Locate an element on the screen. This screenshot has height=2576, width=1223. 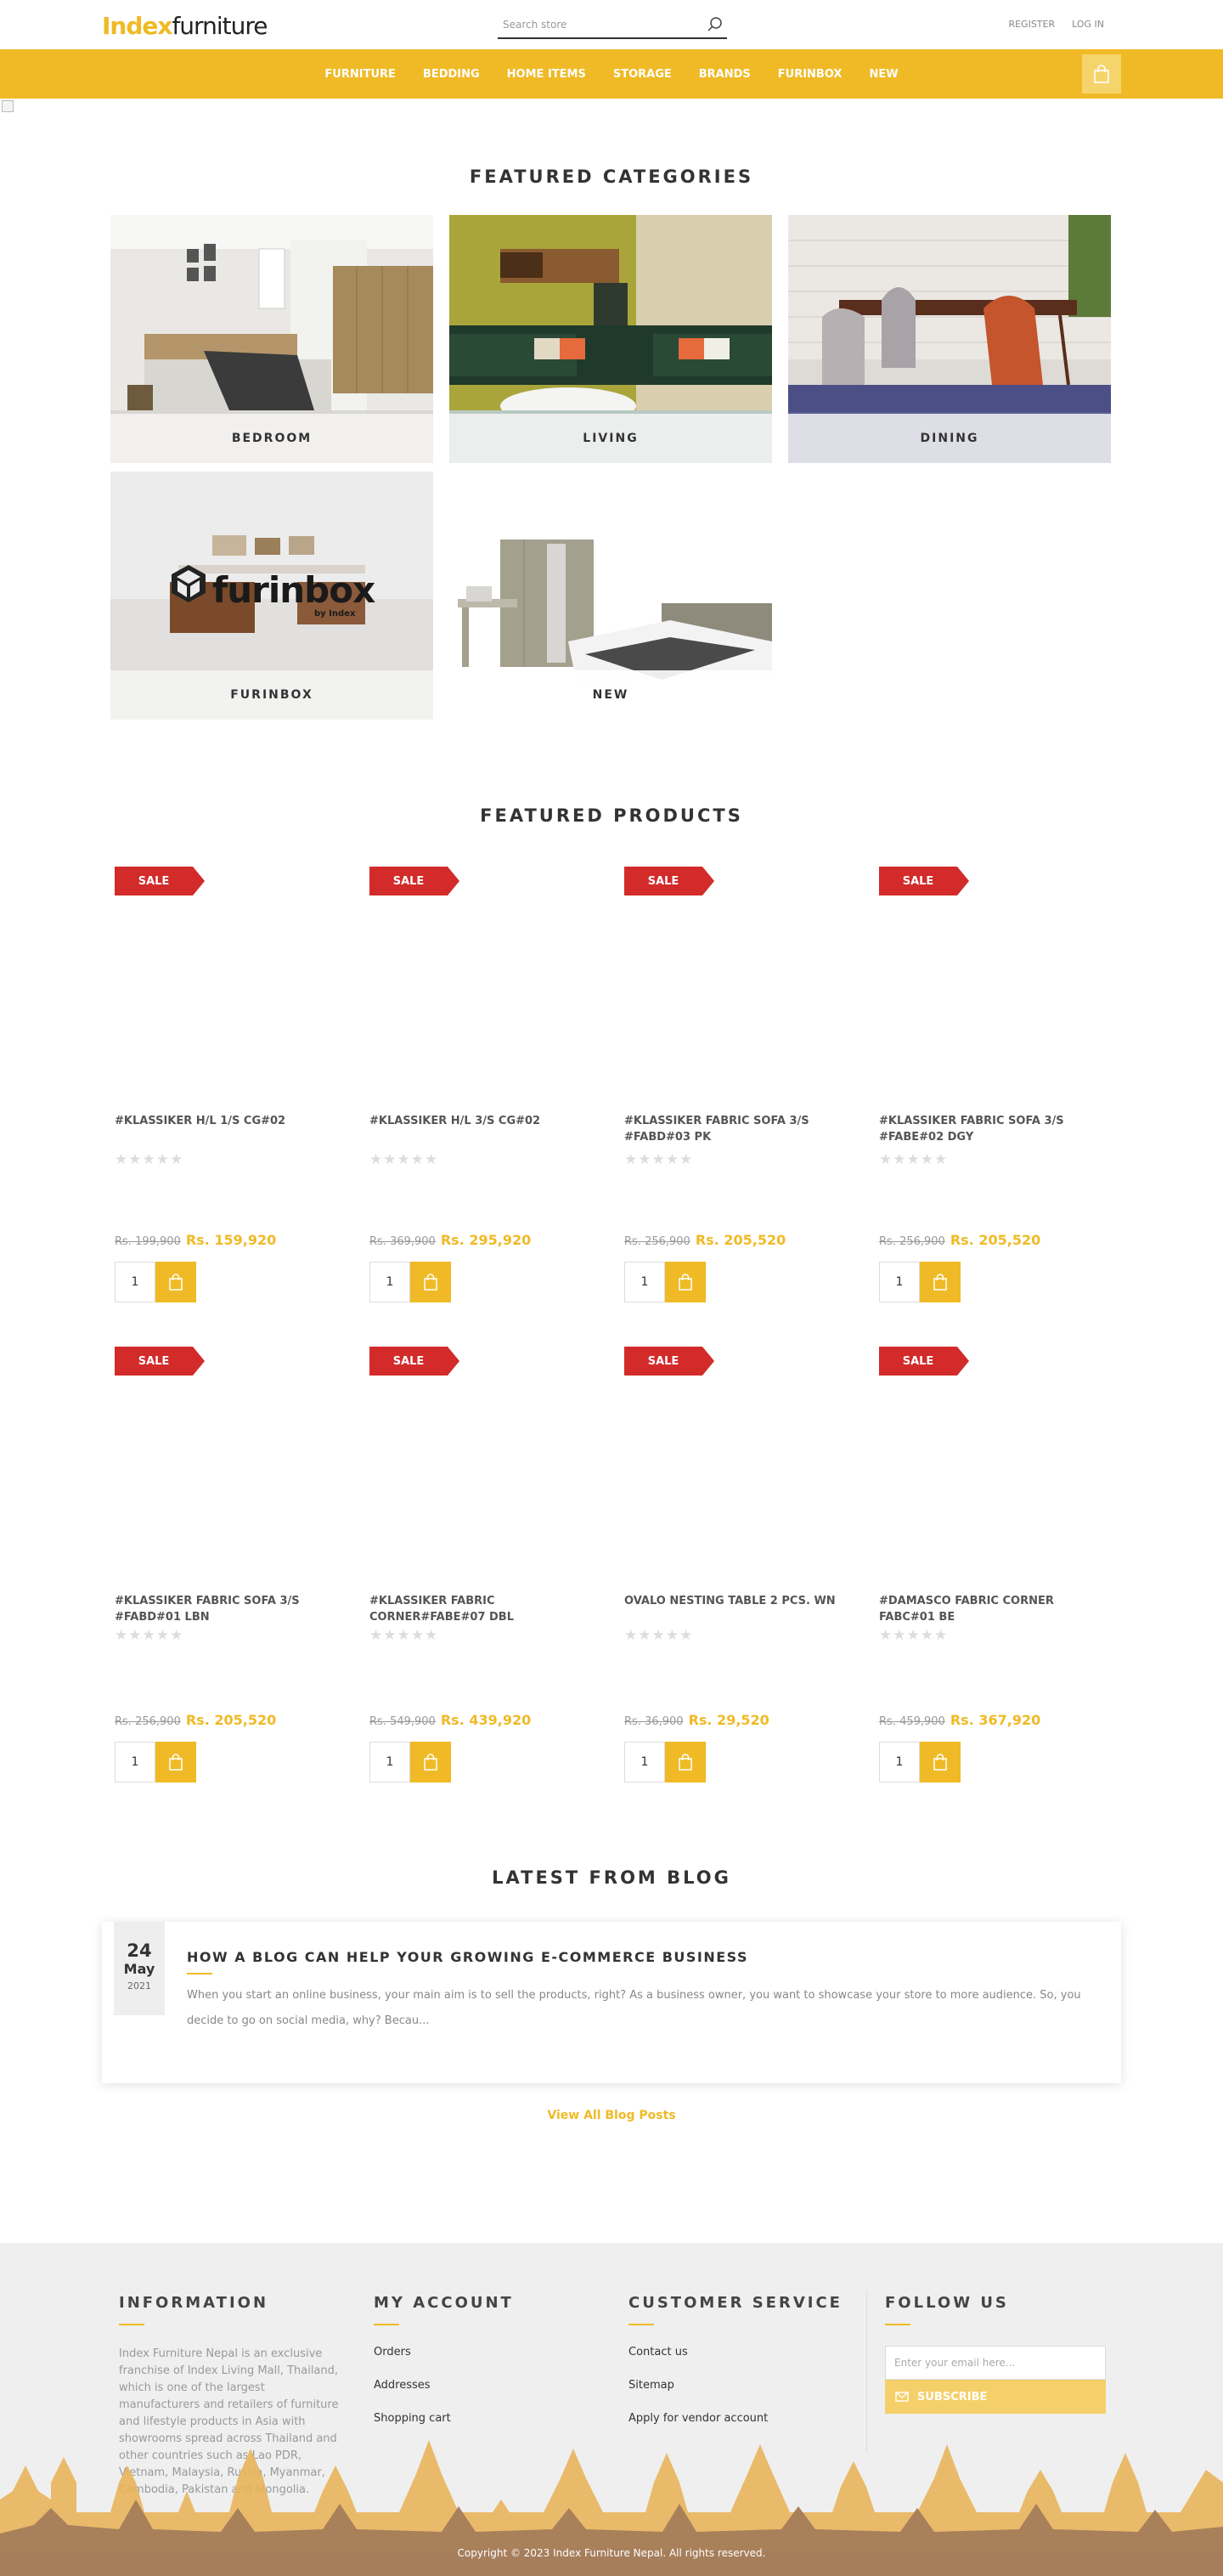
featured-categories-title: FEATURED CATEGORIES is located at coordinates (611, 177).